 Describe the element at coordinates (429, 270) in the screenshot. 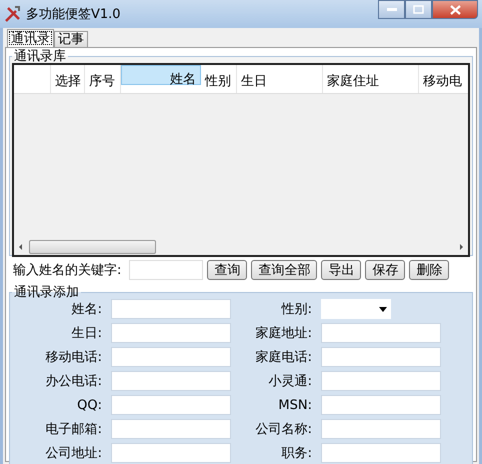

I see `action-button: 删除` at that location.